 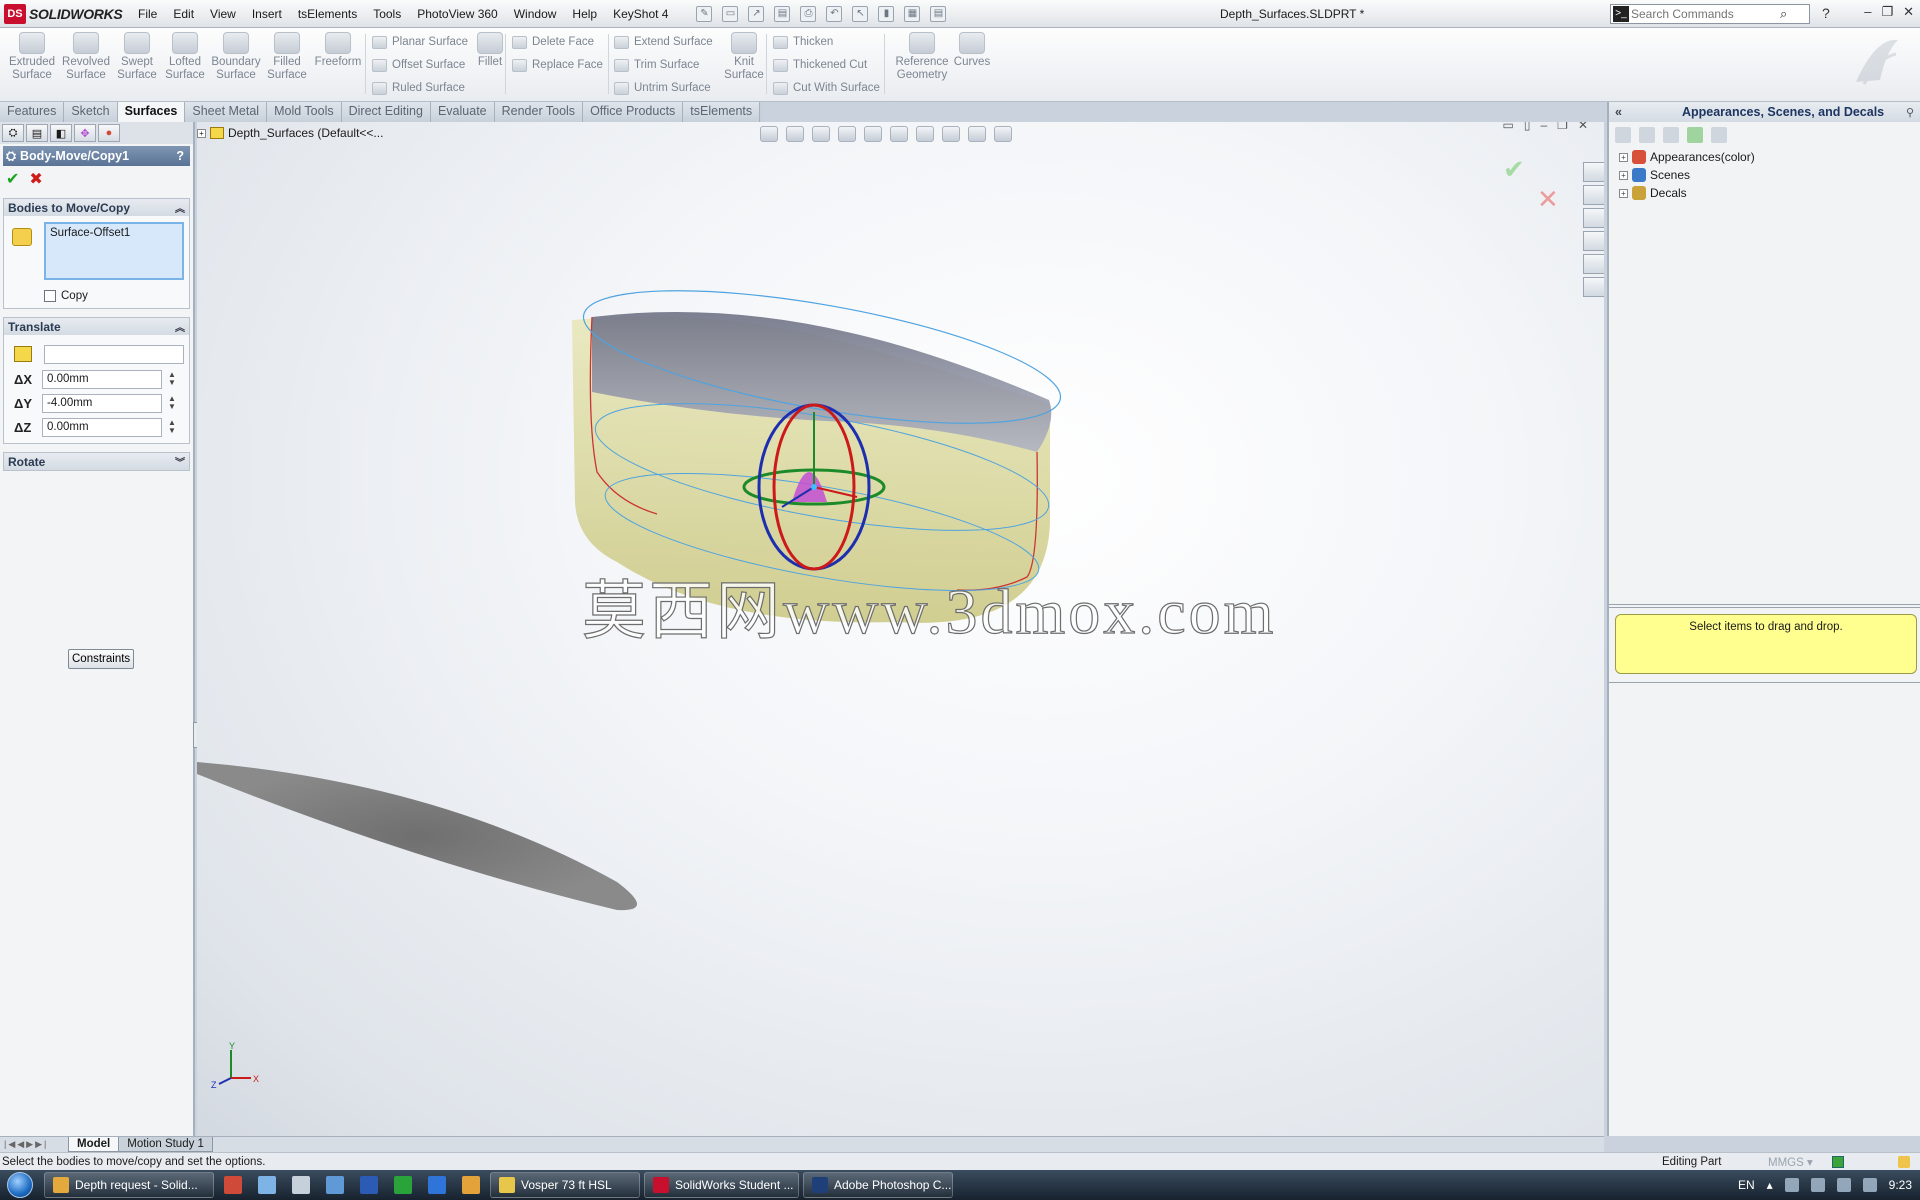 What do you see at coordinates (886, 13) in the screenshot?
I see `rebuild-icon: ▮` at bounding box center [886, 13].